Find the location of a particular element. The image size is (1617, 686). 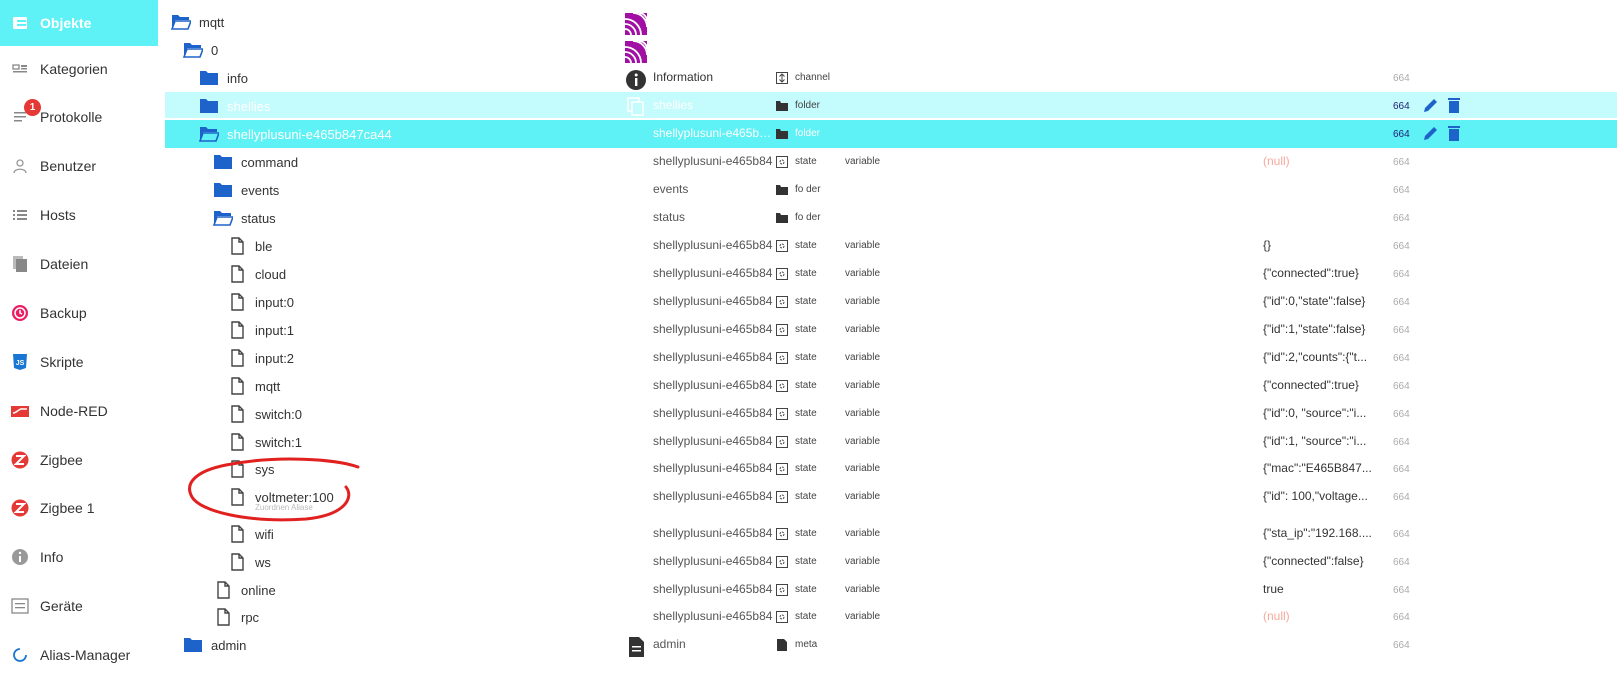

sidebar-item-zigbee: Zigbee is located at coordinates (79, 460).